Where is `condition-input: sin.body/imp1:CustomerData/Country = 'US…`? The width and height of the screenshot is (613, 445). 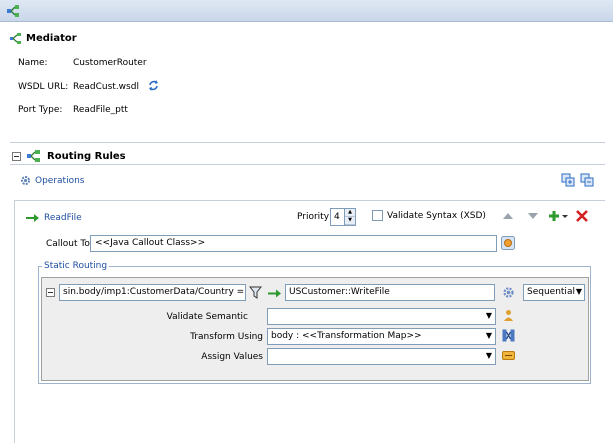
condition-input: sin.body/imp1:CustomerData/Country = 'US… is located at coordinates (152, 292).